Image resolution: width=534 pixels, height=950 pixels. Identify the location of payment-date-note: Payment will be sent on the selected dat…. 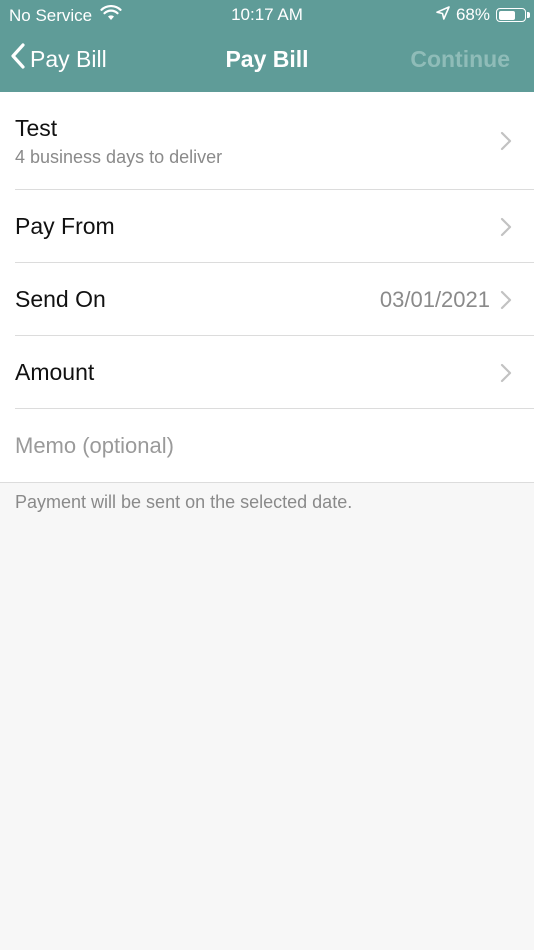
(184, 502).